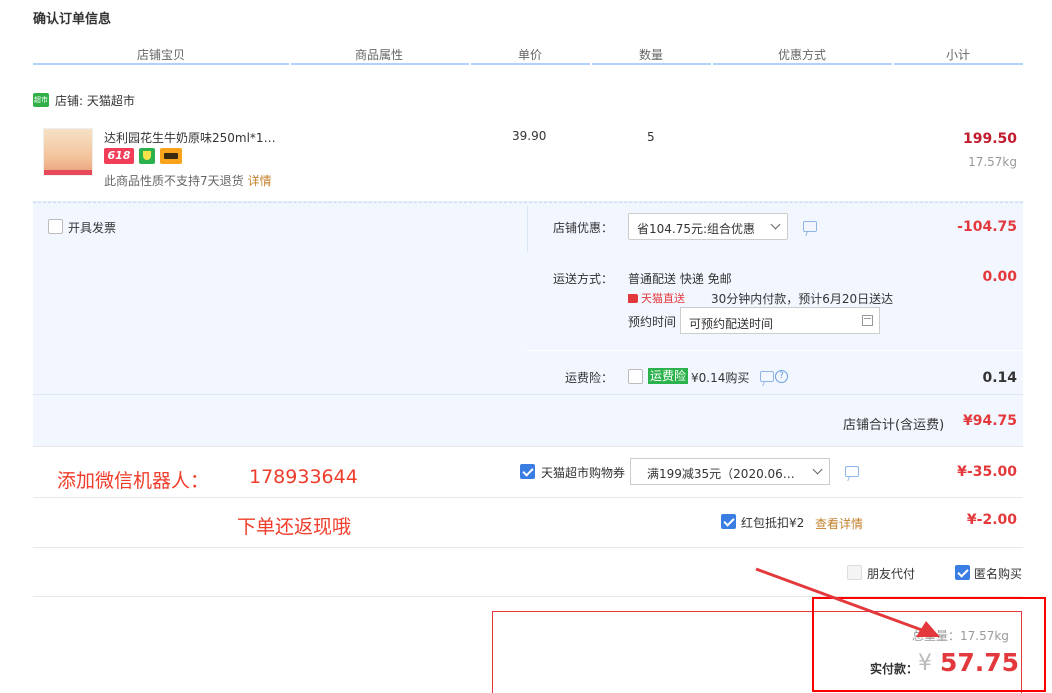 This screenshot has height=693, width=1052. What do you see at coordinates (92, 227) in the screenshot?
I see `invoice-label: 开具发票` at bounding box center [92, 227].